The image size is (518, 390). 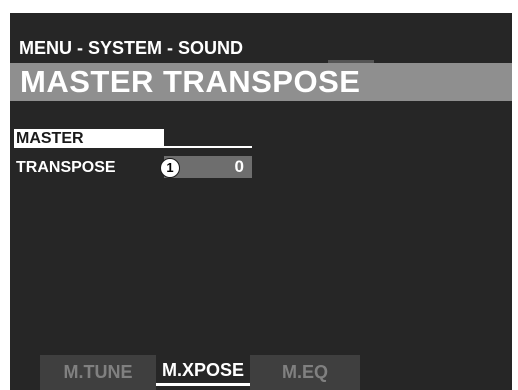 I want to click on group-label: MASTER, so click(x=50, y=138).